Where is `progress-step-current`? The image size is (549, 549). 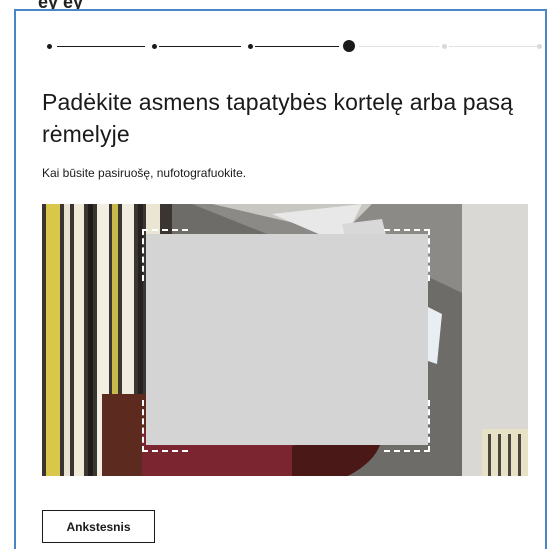 progress-step-current is located at coordinates (349, 46).